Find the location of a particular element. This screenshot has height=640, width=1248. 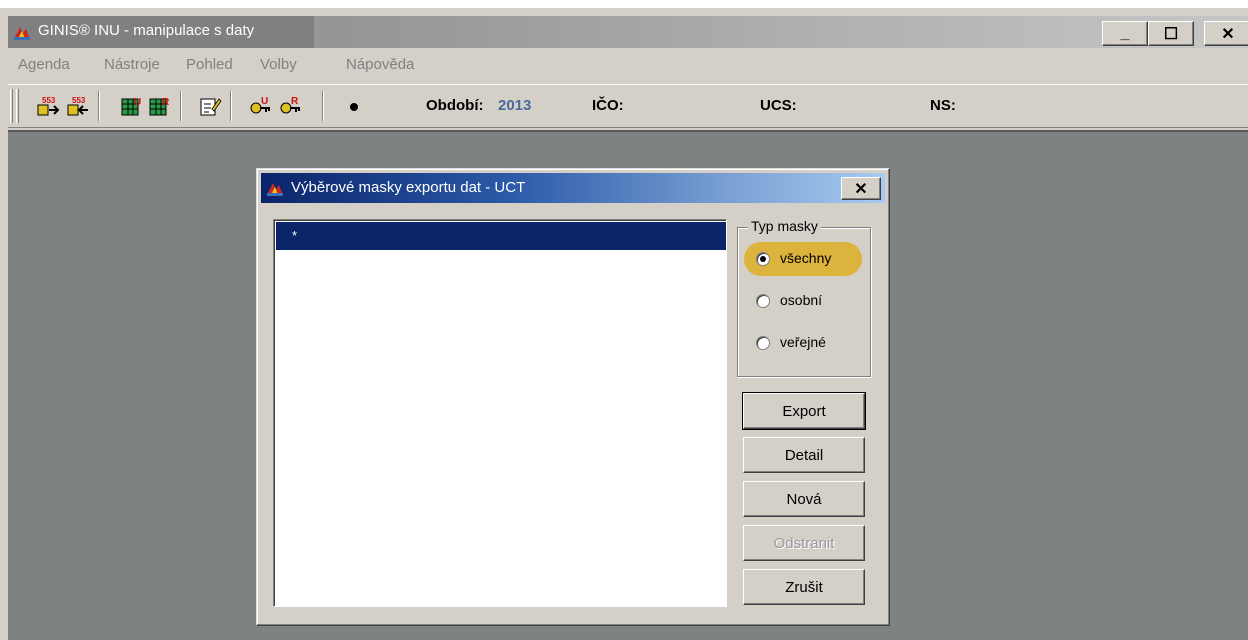

key-u-icon: U is located at coordinates (260, 106).